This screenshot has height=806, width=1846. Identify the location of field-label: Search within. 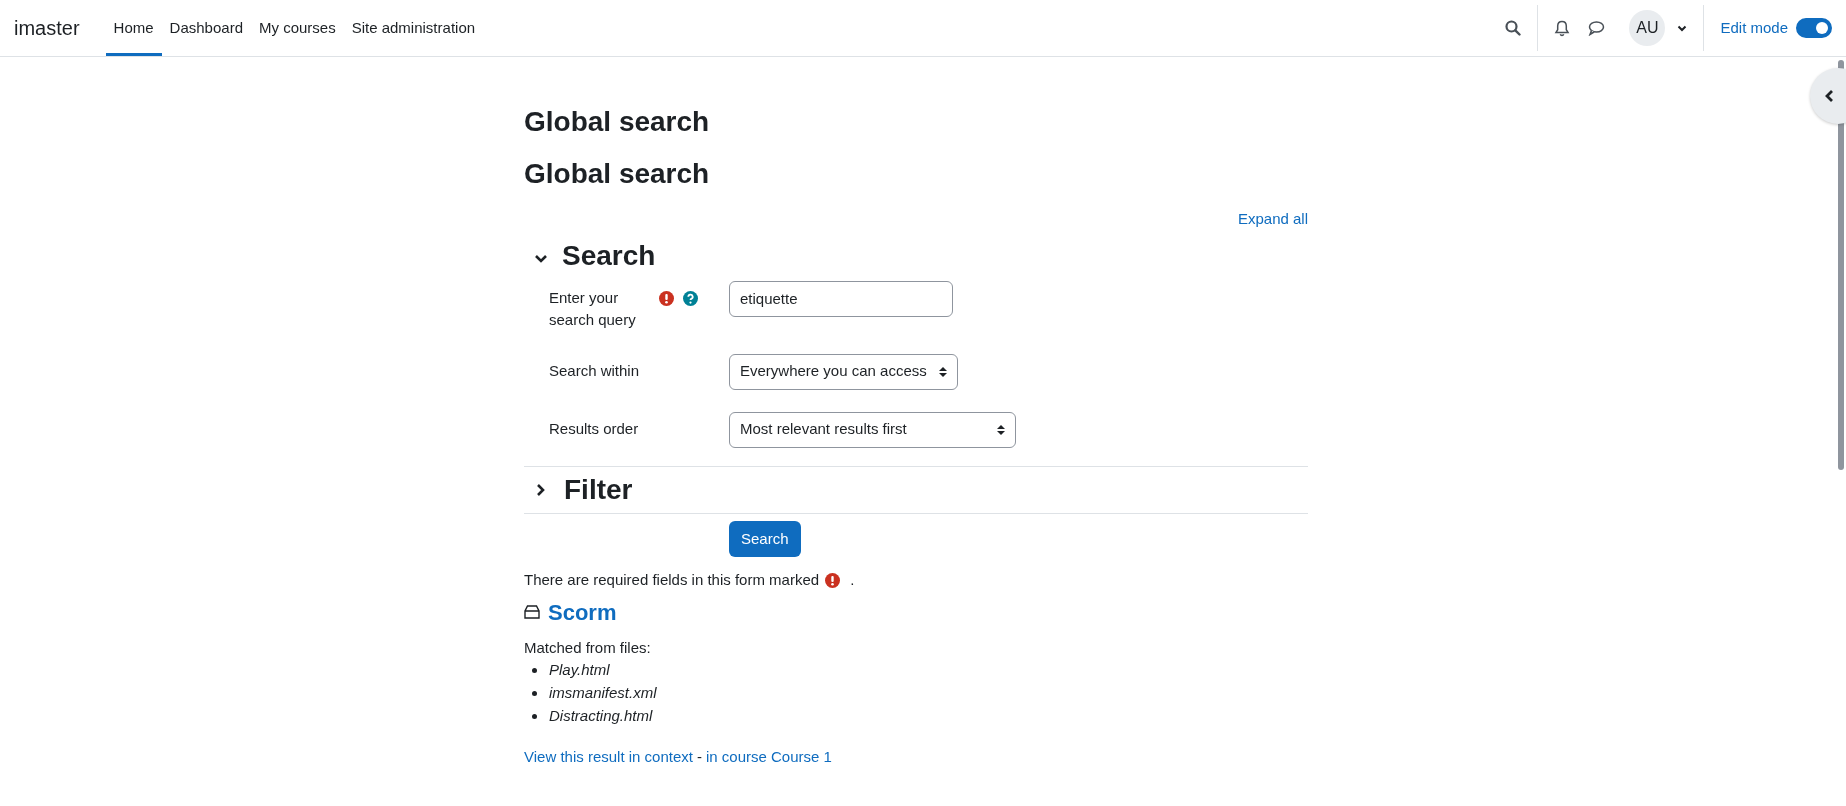
(595, 370).